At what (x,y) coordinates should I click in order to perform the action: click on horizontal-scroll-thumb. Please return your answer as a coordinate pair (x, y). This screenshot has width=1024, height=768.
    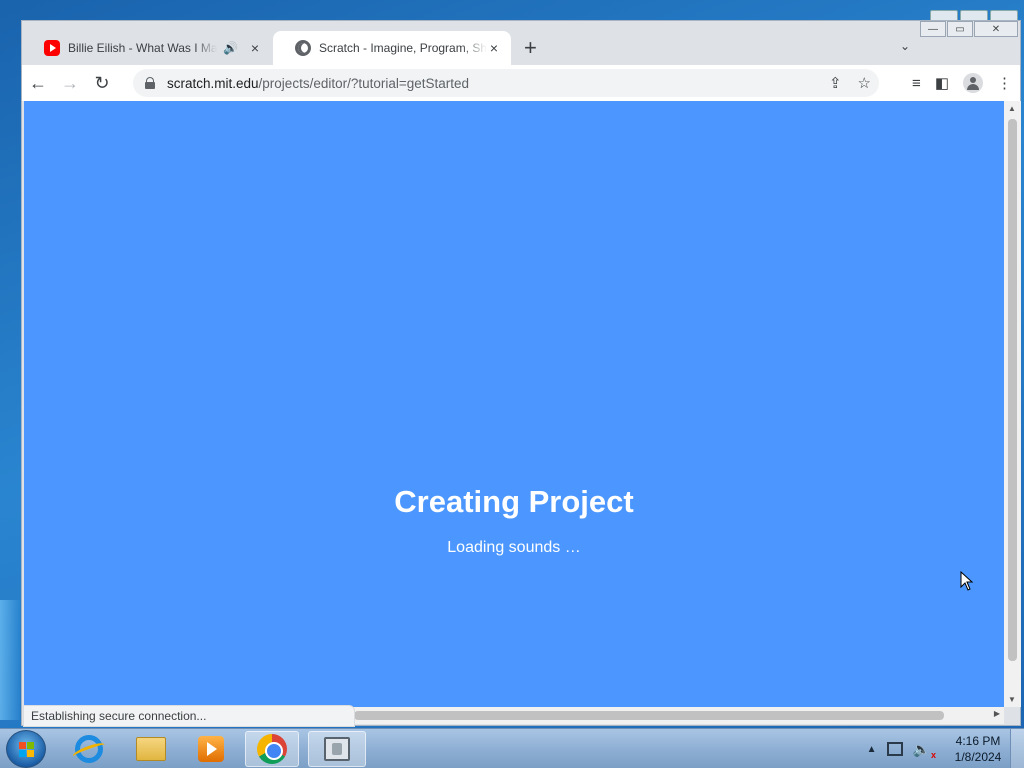
    Looking at the image, I should click on (649, 715).